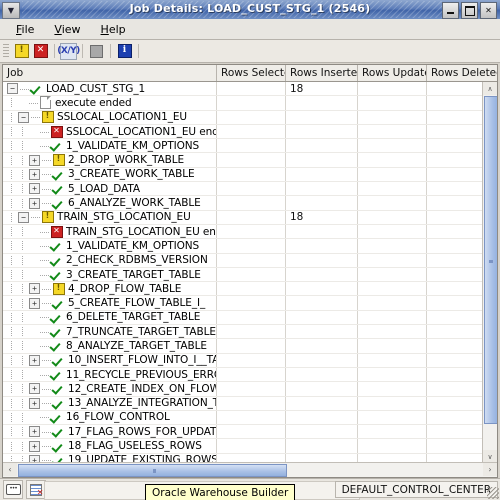  I want to click on rows-inserted-cell: 18, so click(322, 89).